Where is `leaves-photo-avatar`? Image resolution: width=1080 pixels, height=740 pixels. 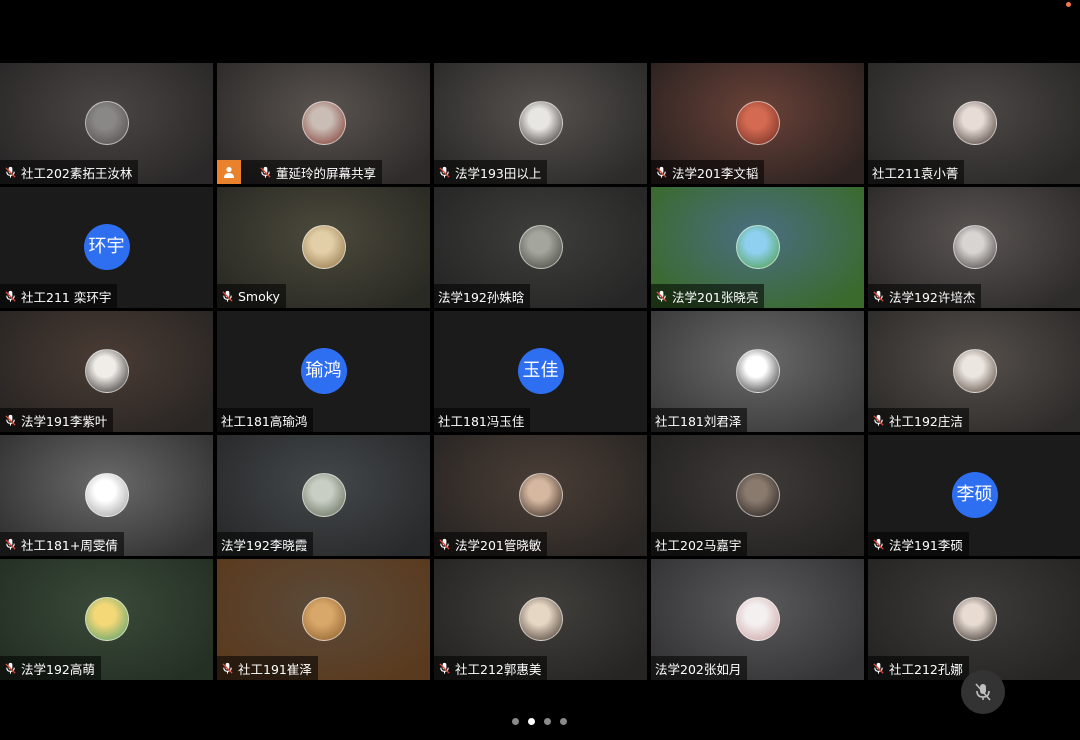 leaves-photo-avatar is located at coordinates (323, 495).